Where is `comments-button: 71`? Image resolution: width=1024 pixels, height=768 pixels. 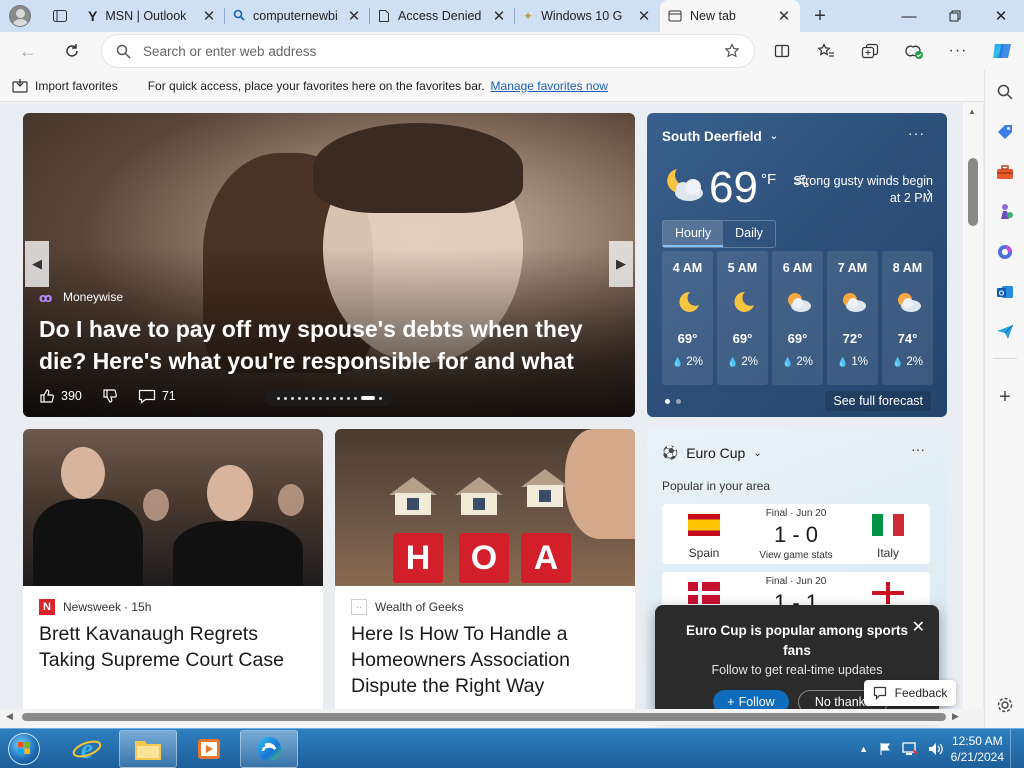
comments-button: 71 is located at coordinates (157, 396).